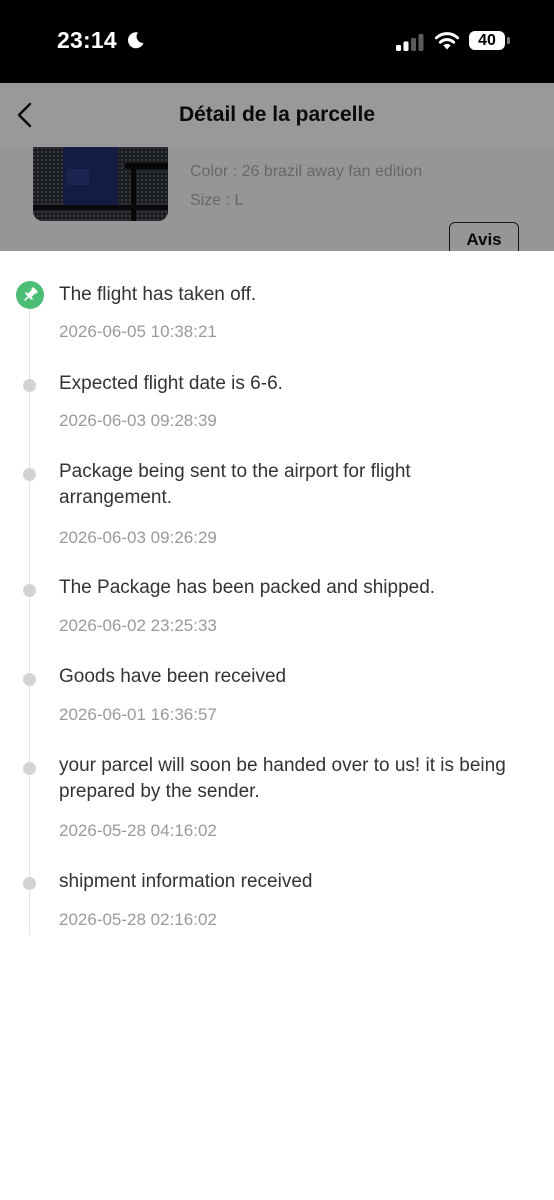 This screenshot has height=1200, width=554. I want to click on timeline-line, so click(29, 620).